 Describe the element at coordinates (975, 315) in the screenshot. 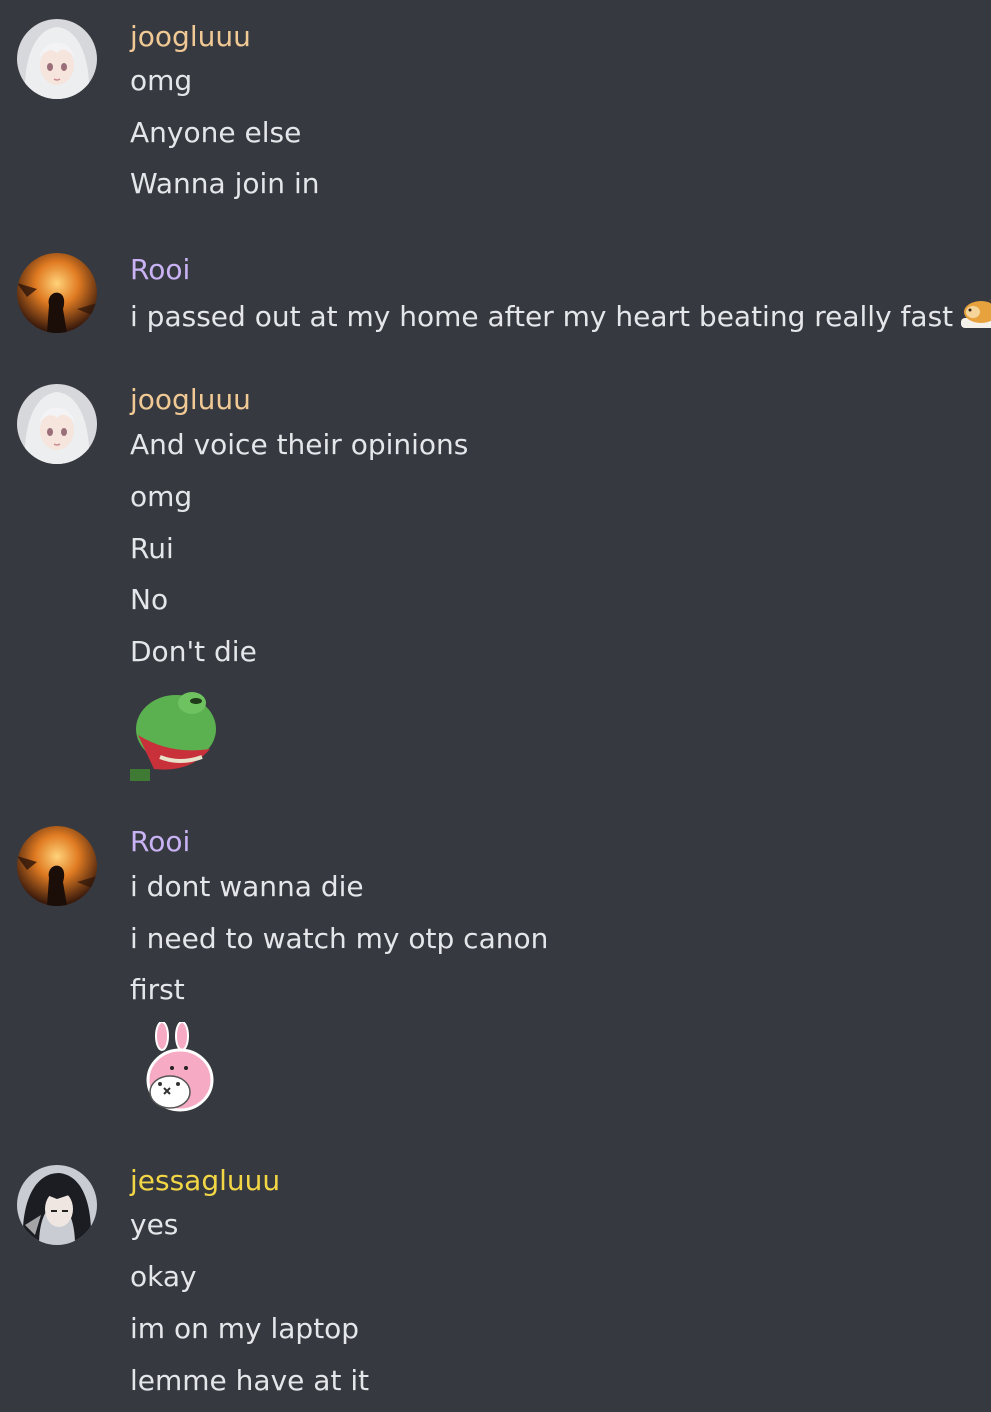

I see `sleeping-hamster-emoji` at that location.